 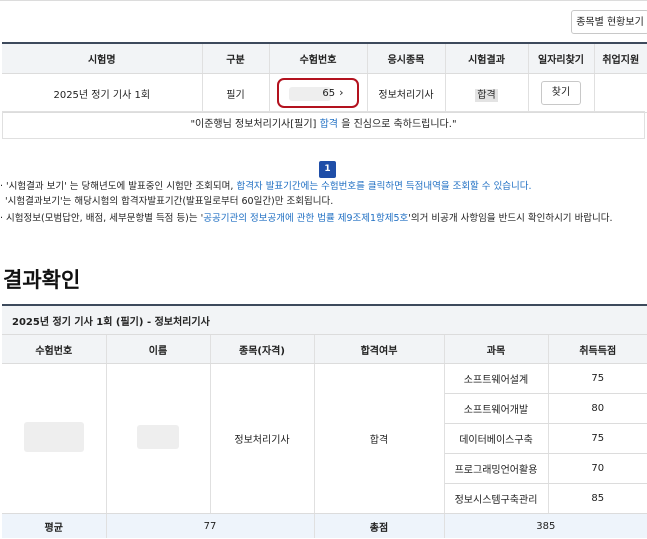 I want to click on redacted-name, so click(x=158, y=437).